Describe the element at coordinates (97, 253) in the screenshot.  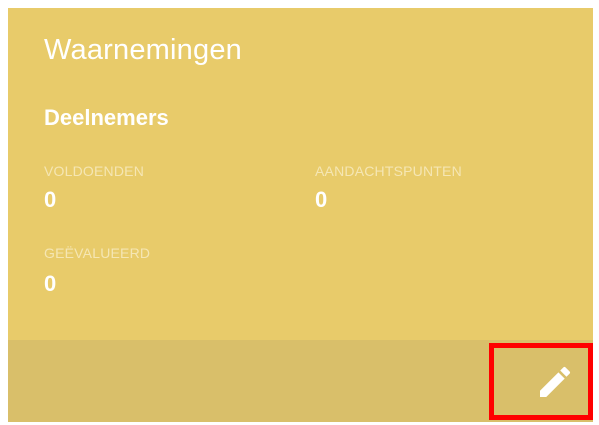
I see `stat-label-geevalueerd: GEËVALUEERD` at that location.